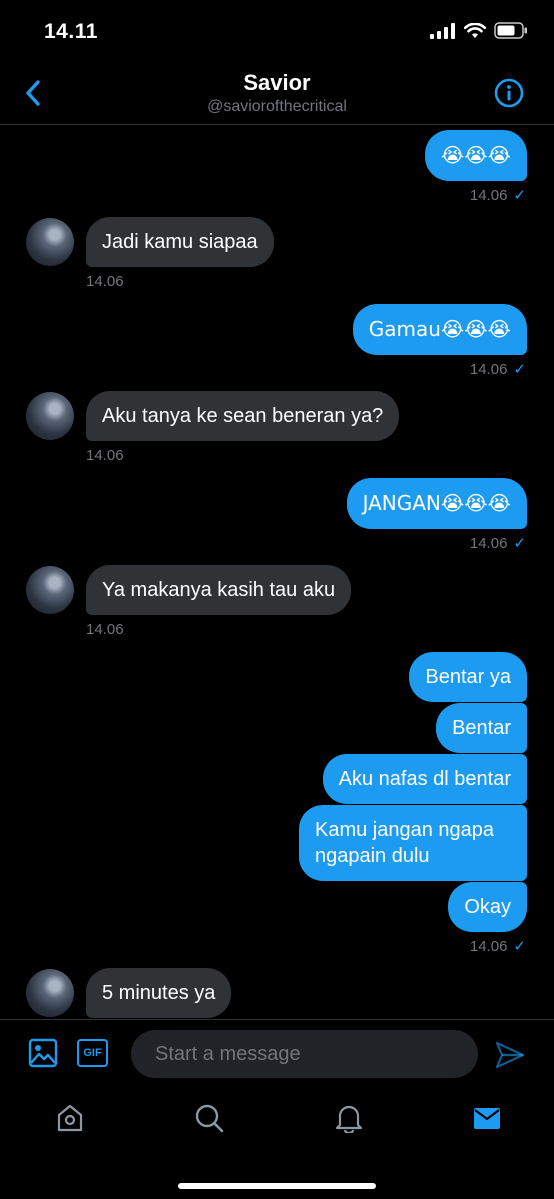 The height and width of the screenshot is (1199, 554). Describe the element at coordinates (209, 1118) in the screenshot. I see `search-icon` at that location.